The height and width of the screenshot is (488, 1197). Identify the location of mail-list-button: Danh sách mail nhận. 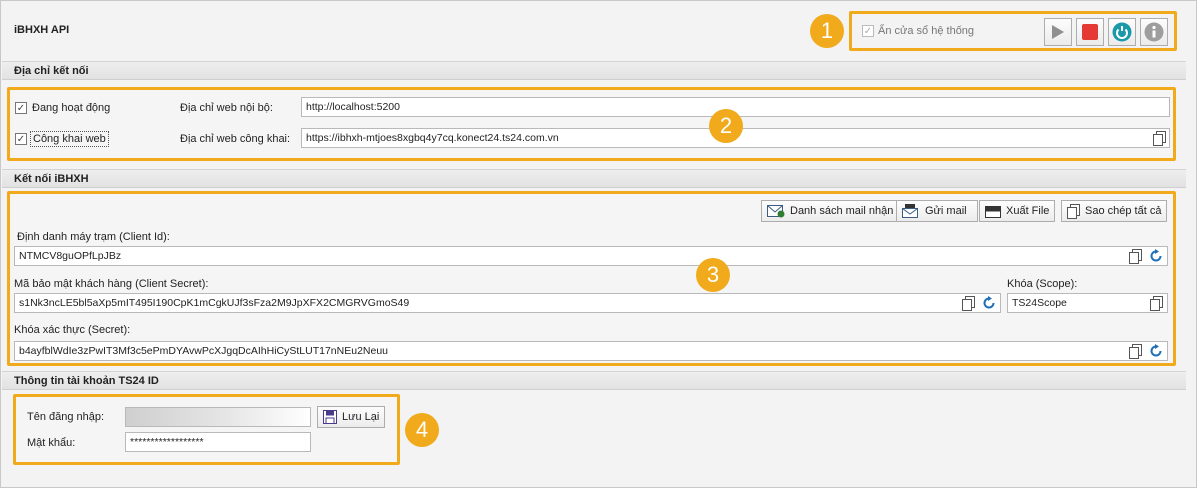
(830, 211).